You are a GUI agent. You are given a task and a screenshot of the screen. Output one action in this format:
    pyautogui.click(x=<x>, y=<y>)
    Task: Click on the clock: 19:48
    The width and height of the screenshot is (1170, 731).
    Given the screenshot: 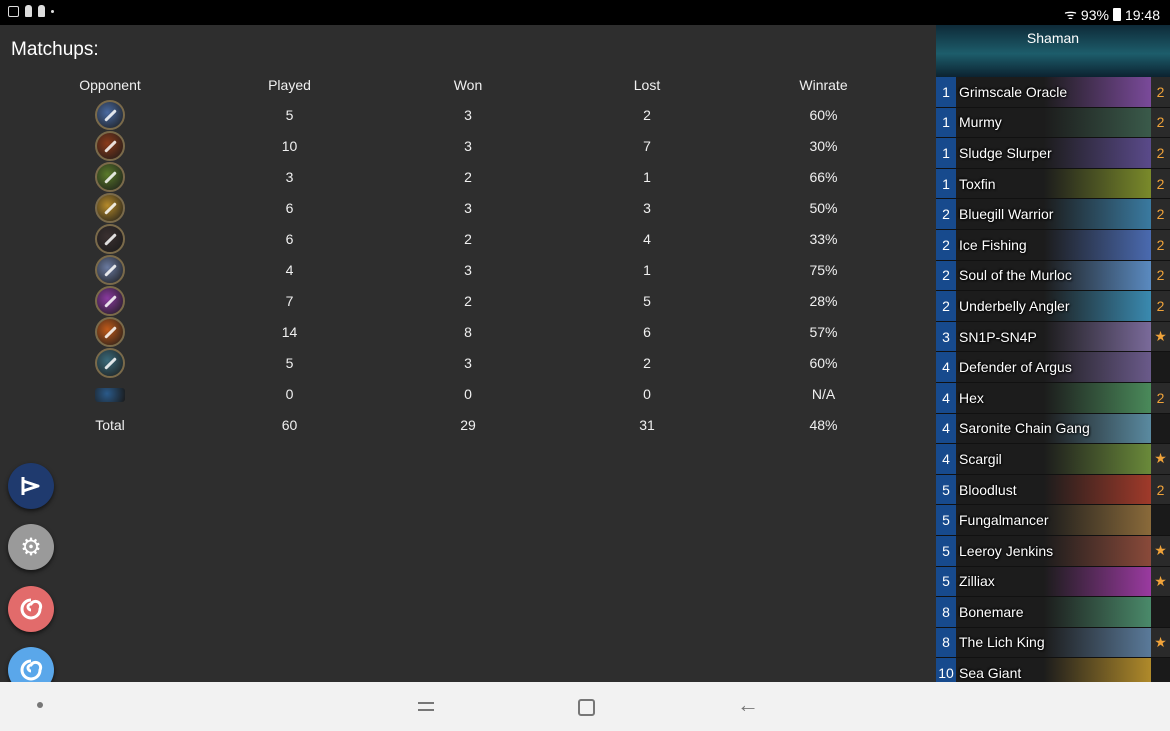 What is the action you would take?
    pyautogui.click(x=1142, y=14)
    